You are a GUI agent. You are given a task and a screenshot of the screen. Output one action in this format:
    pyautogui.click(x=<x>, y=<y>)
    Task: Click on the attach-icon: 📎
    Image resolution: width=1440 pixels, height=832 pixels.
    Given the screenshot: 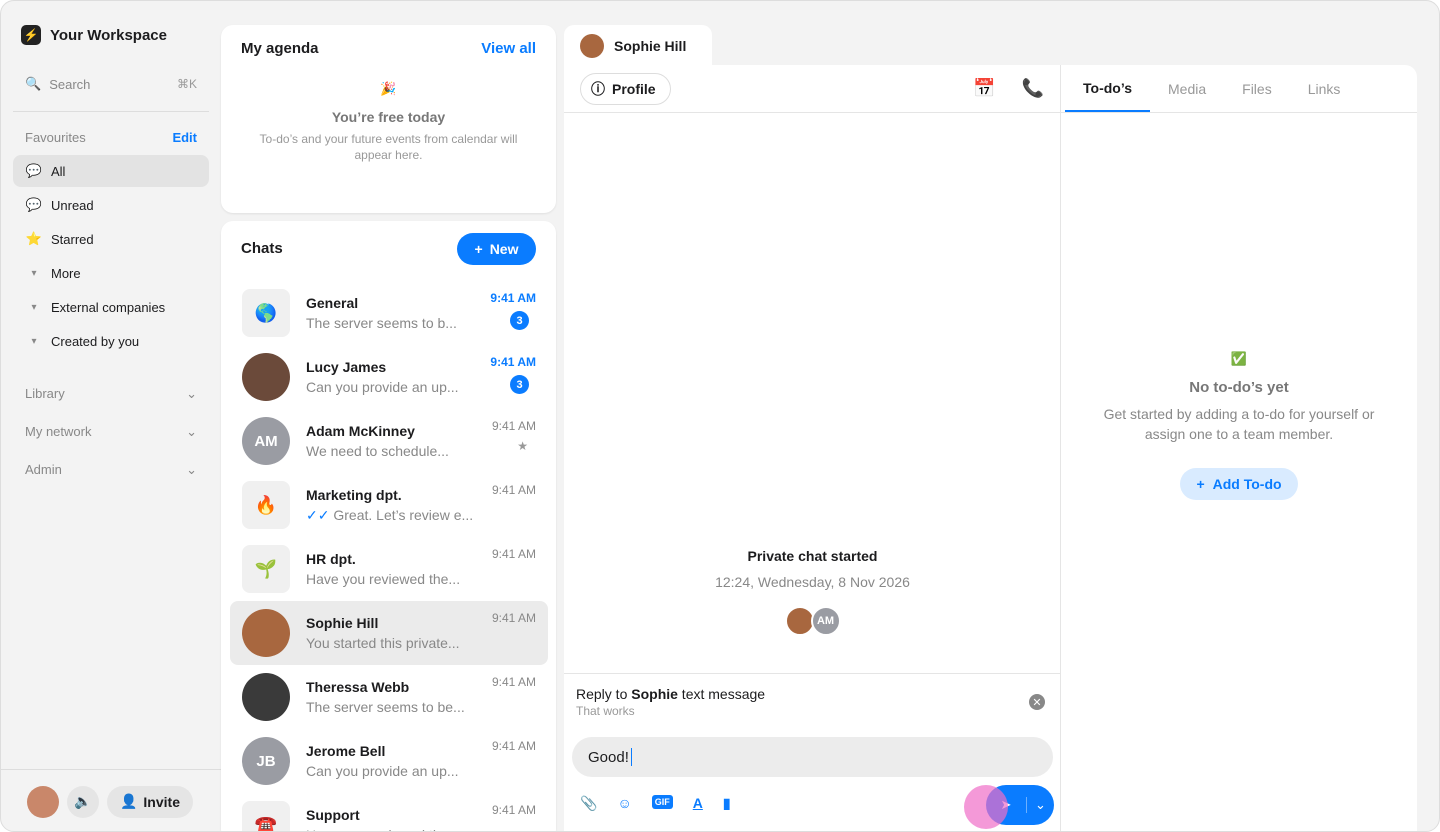 What is the action you would take?
    pyautogui.click(x=588, y=803)
    